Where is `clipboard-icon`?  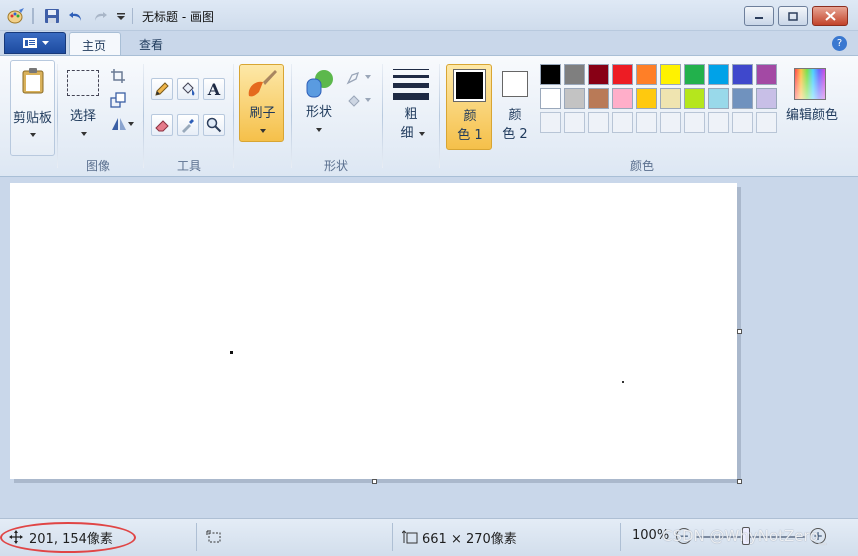 clipboard-icon is located at coordinates (33, 81).